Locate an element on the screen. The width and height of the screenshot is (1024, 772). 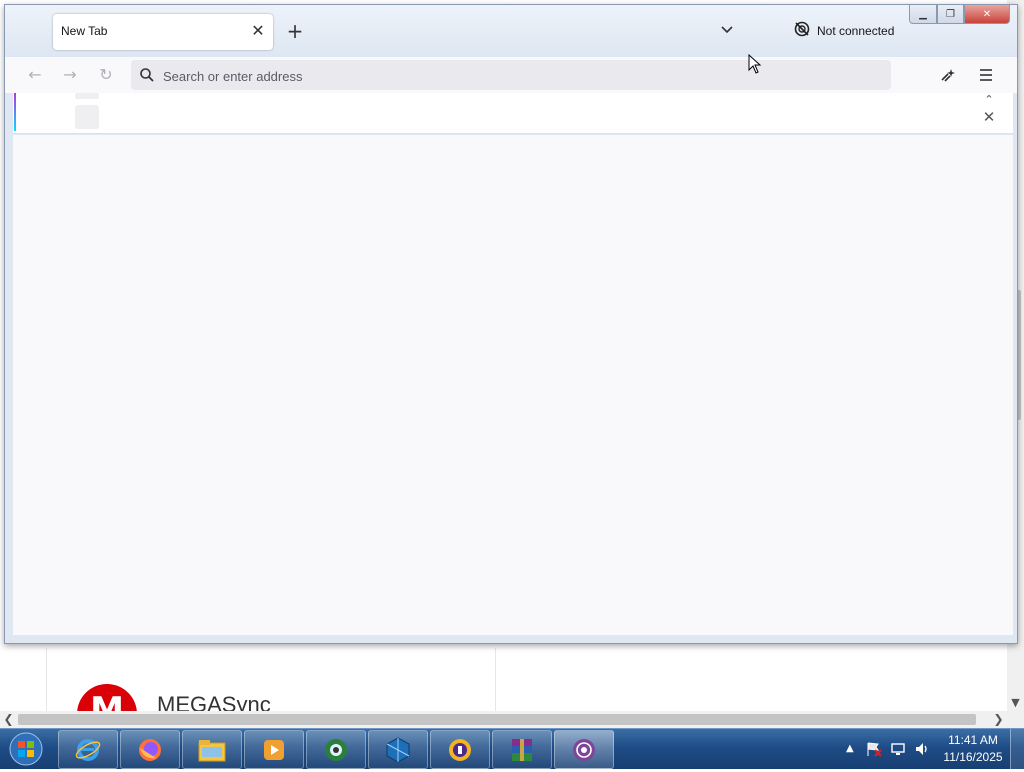
vpn-status-button: Not connected is located at coordinates (843, 31).